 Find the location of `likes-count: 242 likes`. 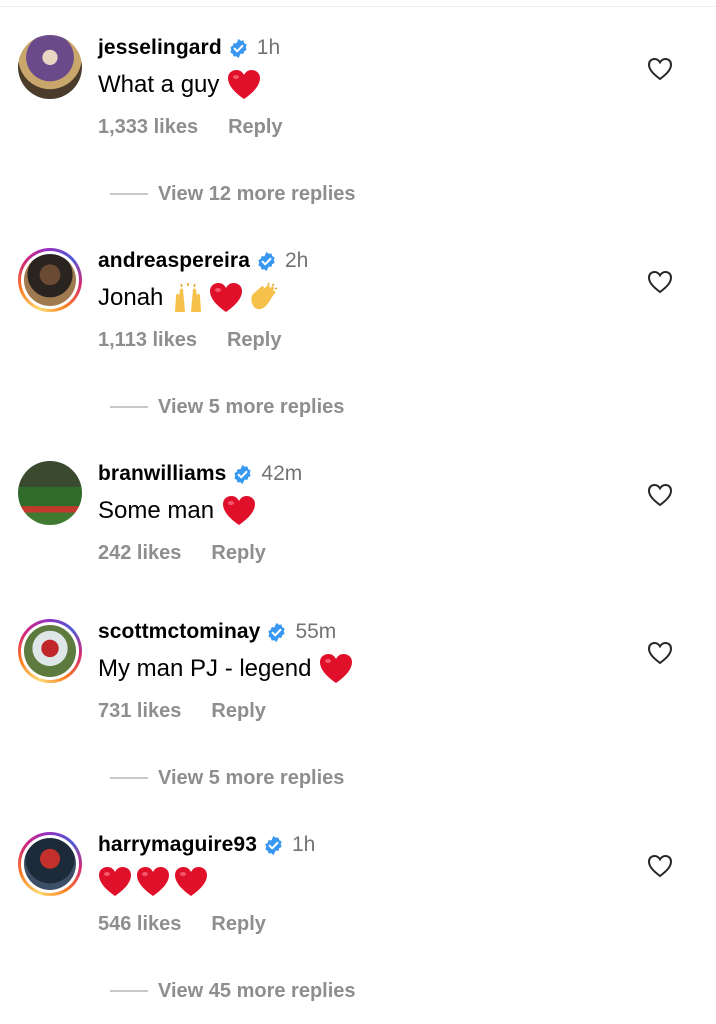

likes-count: 242 likes is located at coordinates (139, 553).